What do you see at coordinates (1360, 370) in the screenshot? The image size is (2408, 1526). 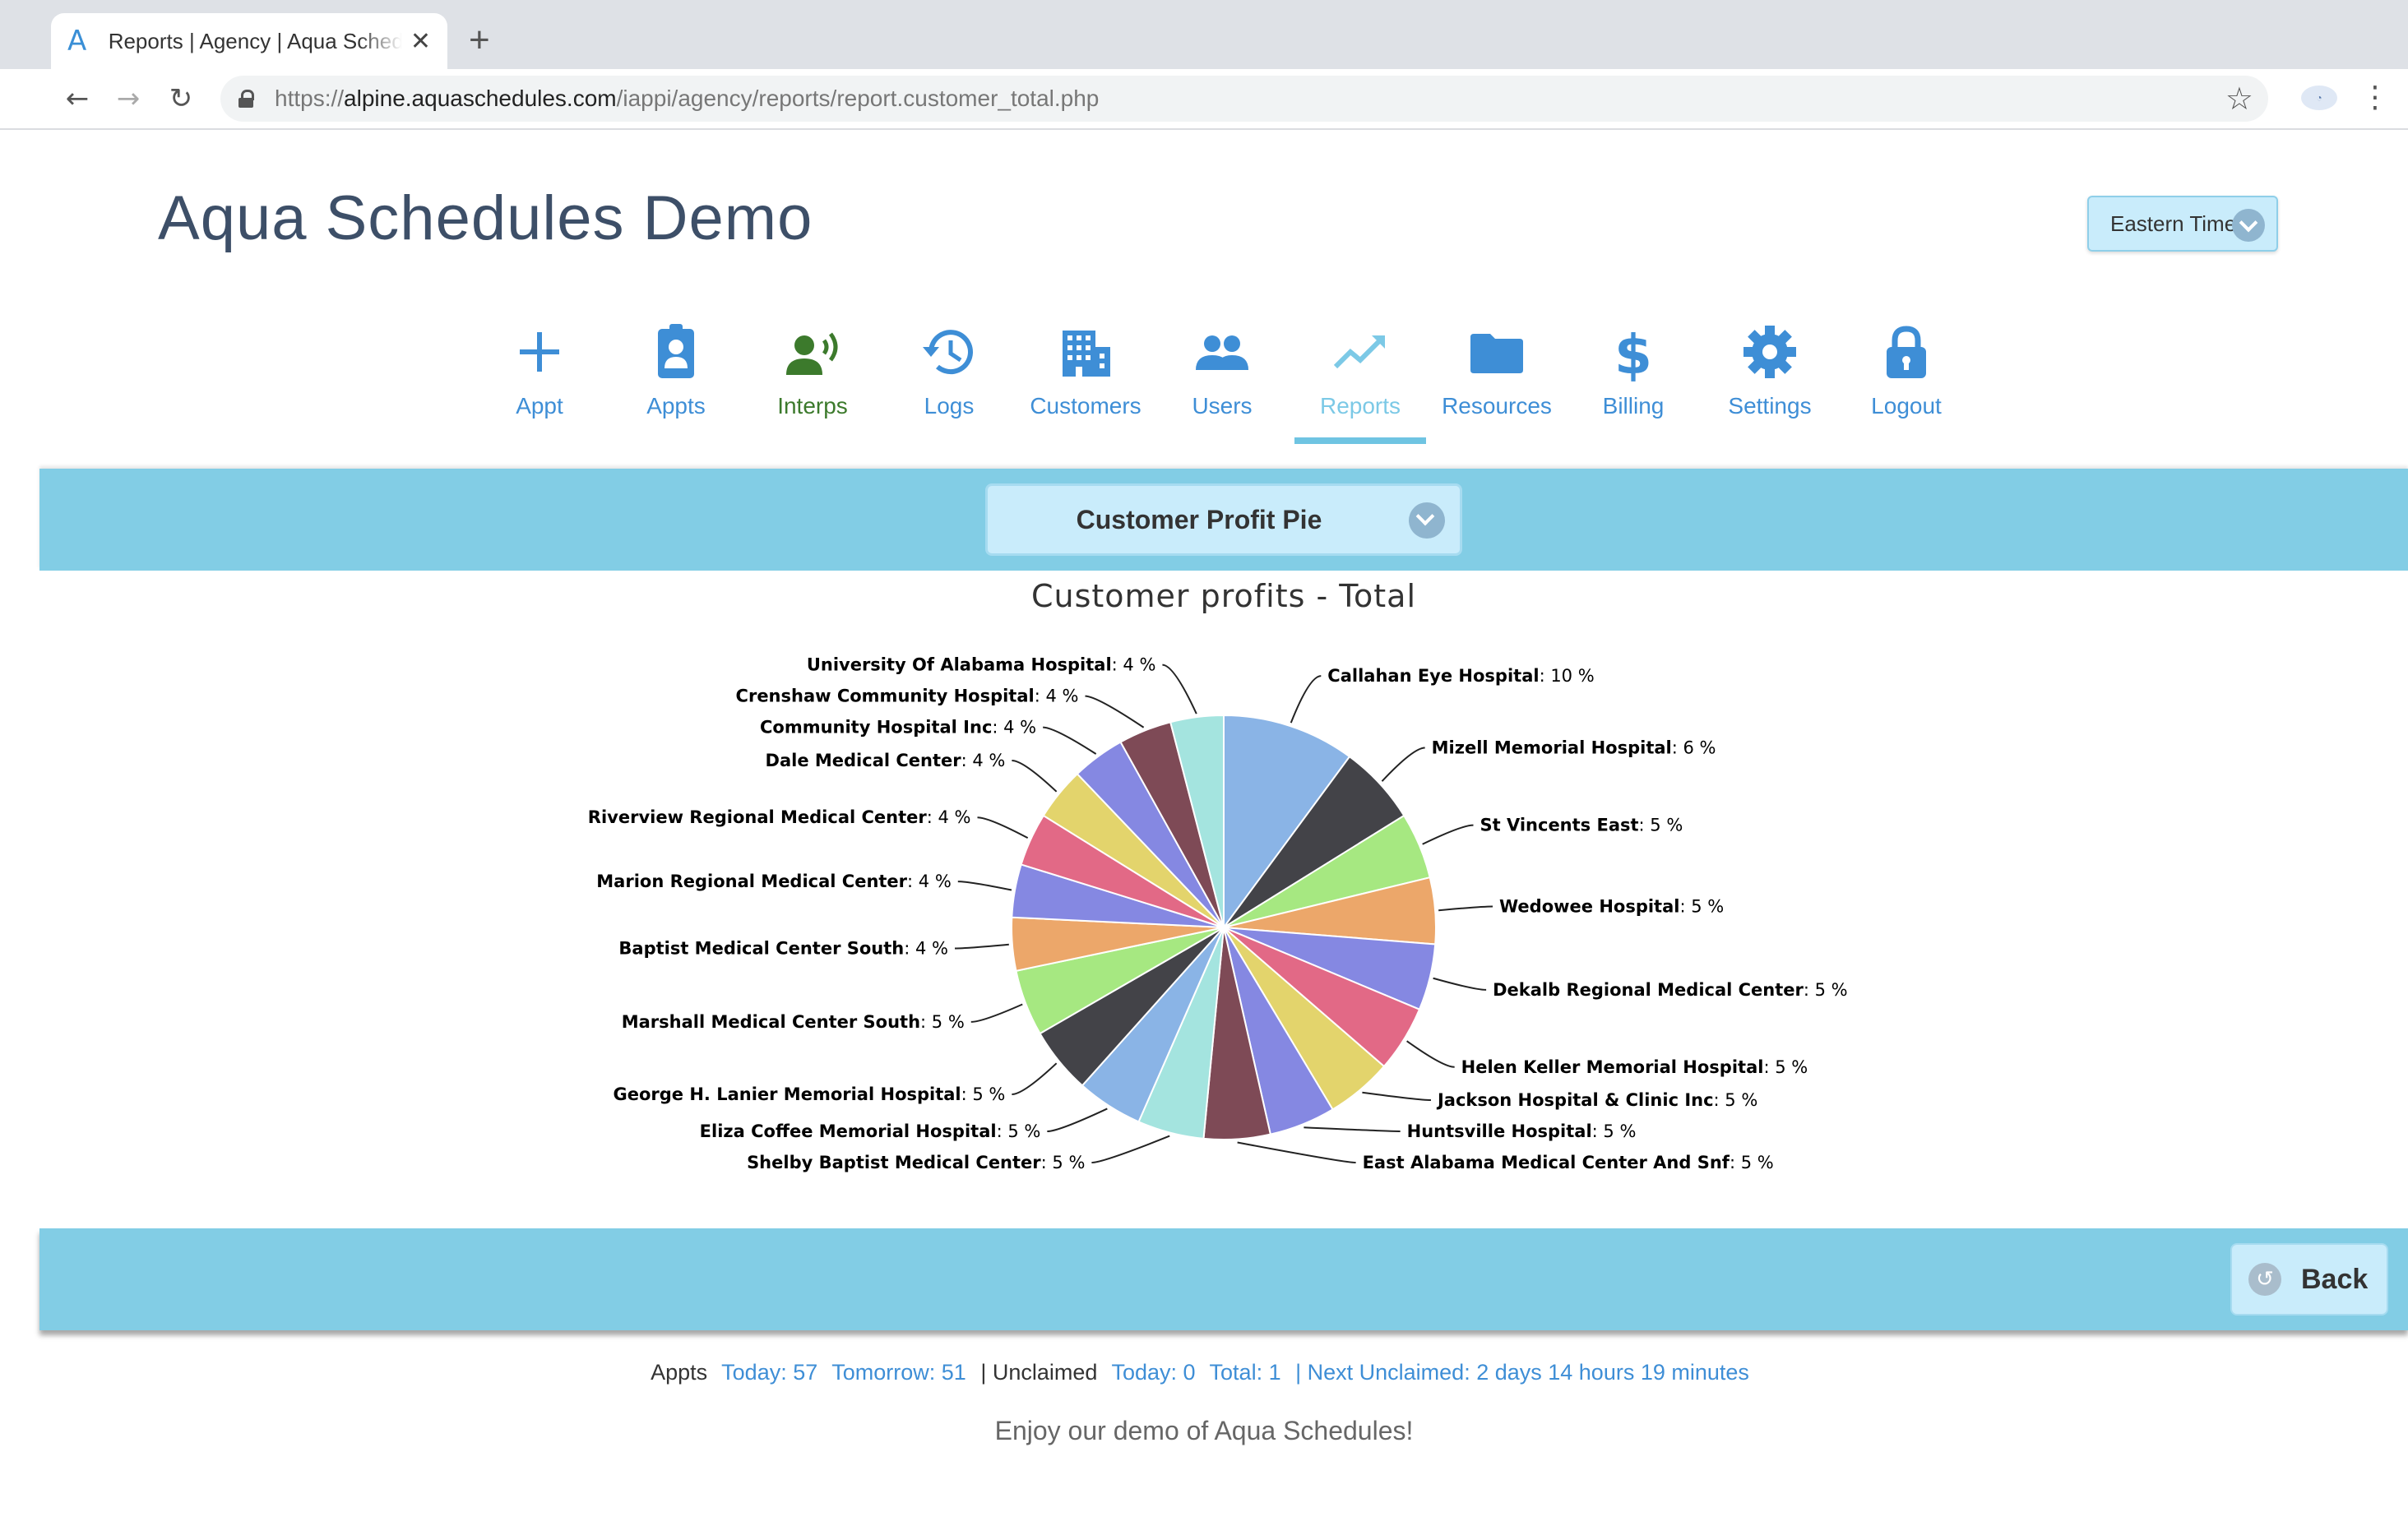 I see `nav-reports: Reports` at bounding box center [1360, 370].